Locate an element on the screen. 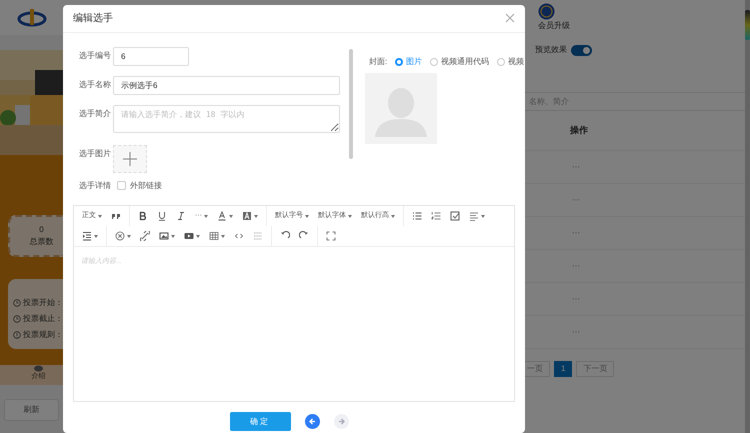 The image size is (750, 433). upload-button is located at coordinates (130, 159).